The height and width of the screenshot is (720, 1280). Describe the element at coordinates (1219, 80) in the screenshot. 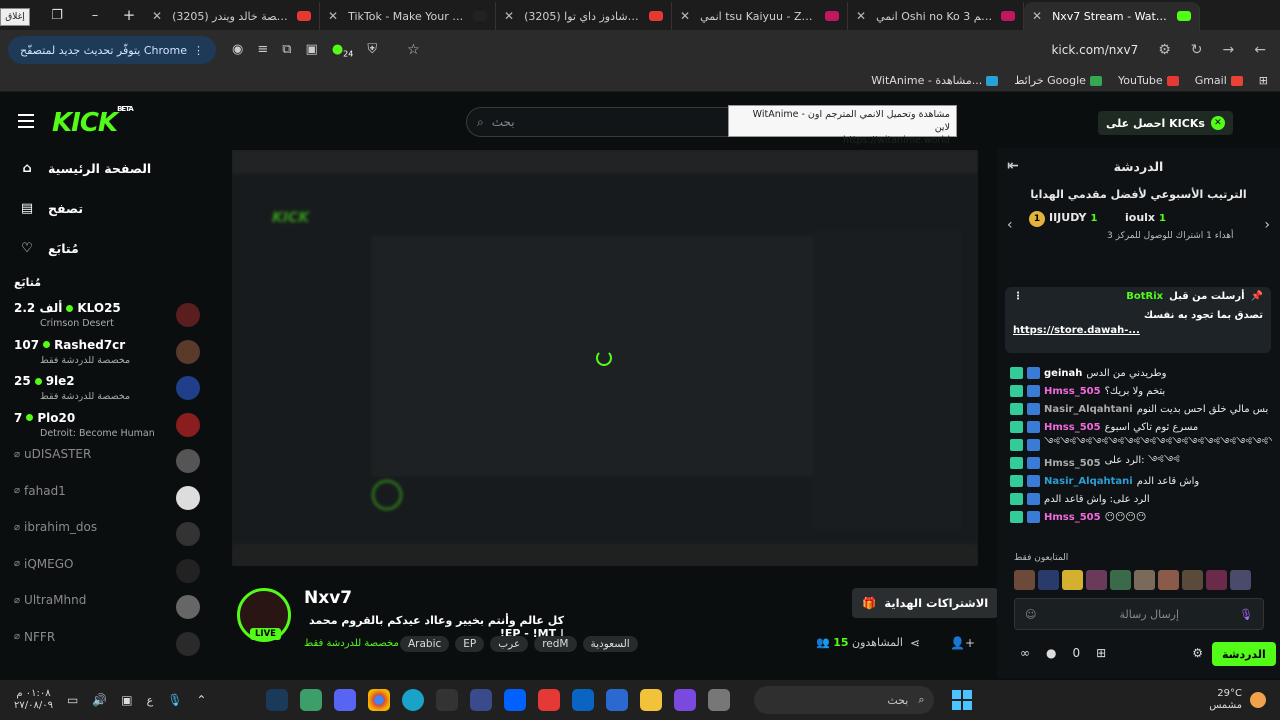

I see `bookmark-item: Gmail` at that location.